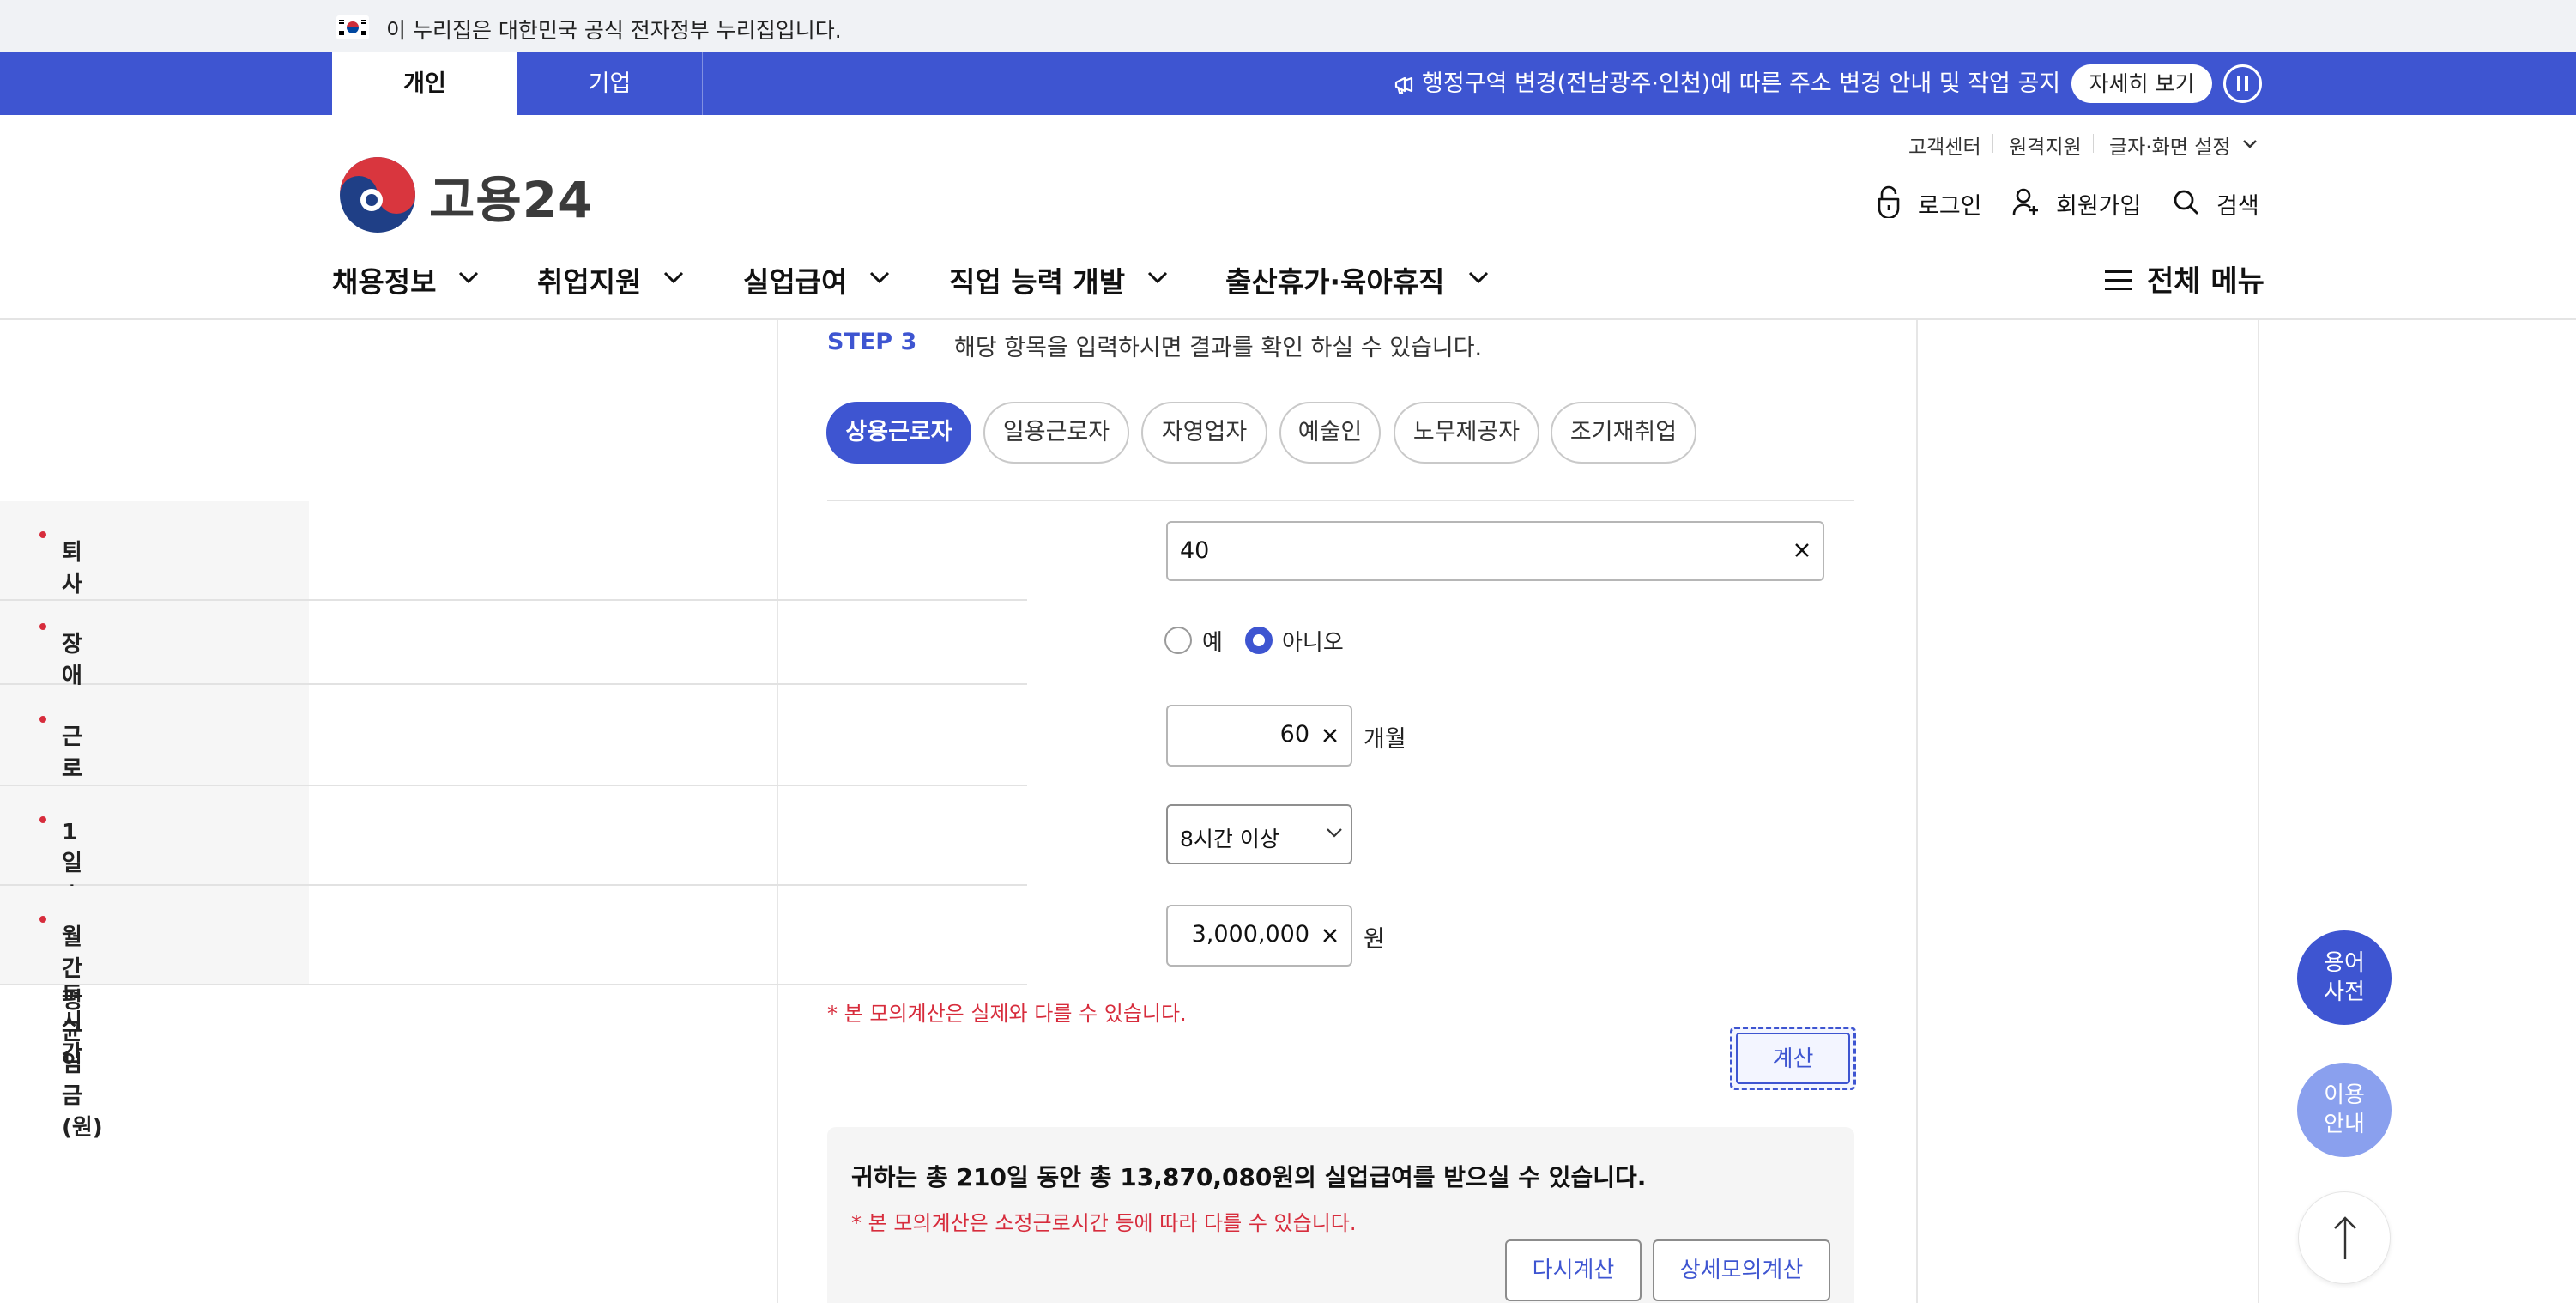 The width and height of the screenshot is (2576, 1303). Describe the element at coordinates (2206, 279) in the screenshot. I see `all-menu-button: 전체 메뉴` at that location.